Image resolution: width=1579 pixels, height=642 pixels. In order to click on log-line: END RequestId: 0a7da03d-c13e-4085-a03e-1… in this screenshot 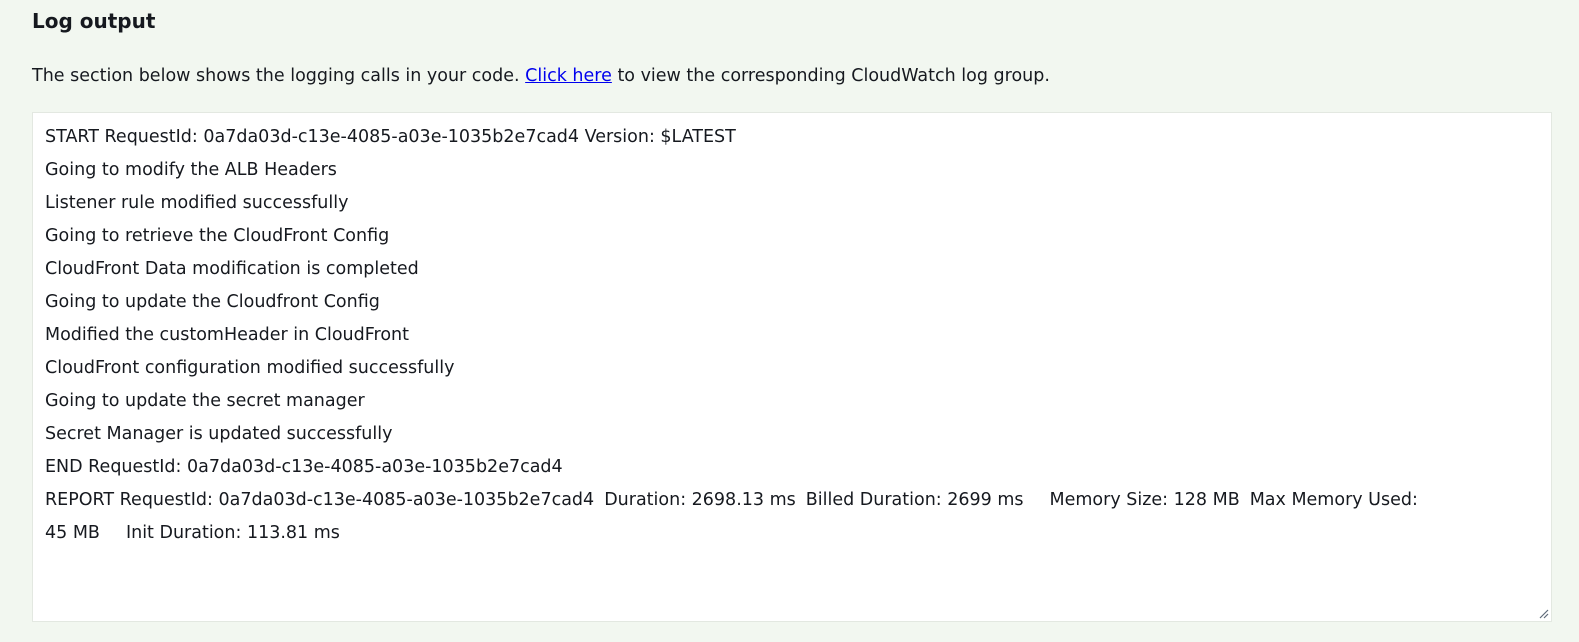, I will do `click(304, 467)`.